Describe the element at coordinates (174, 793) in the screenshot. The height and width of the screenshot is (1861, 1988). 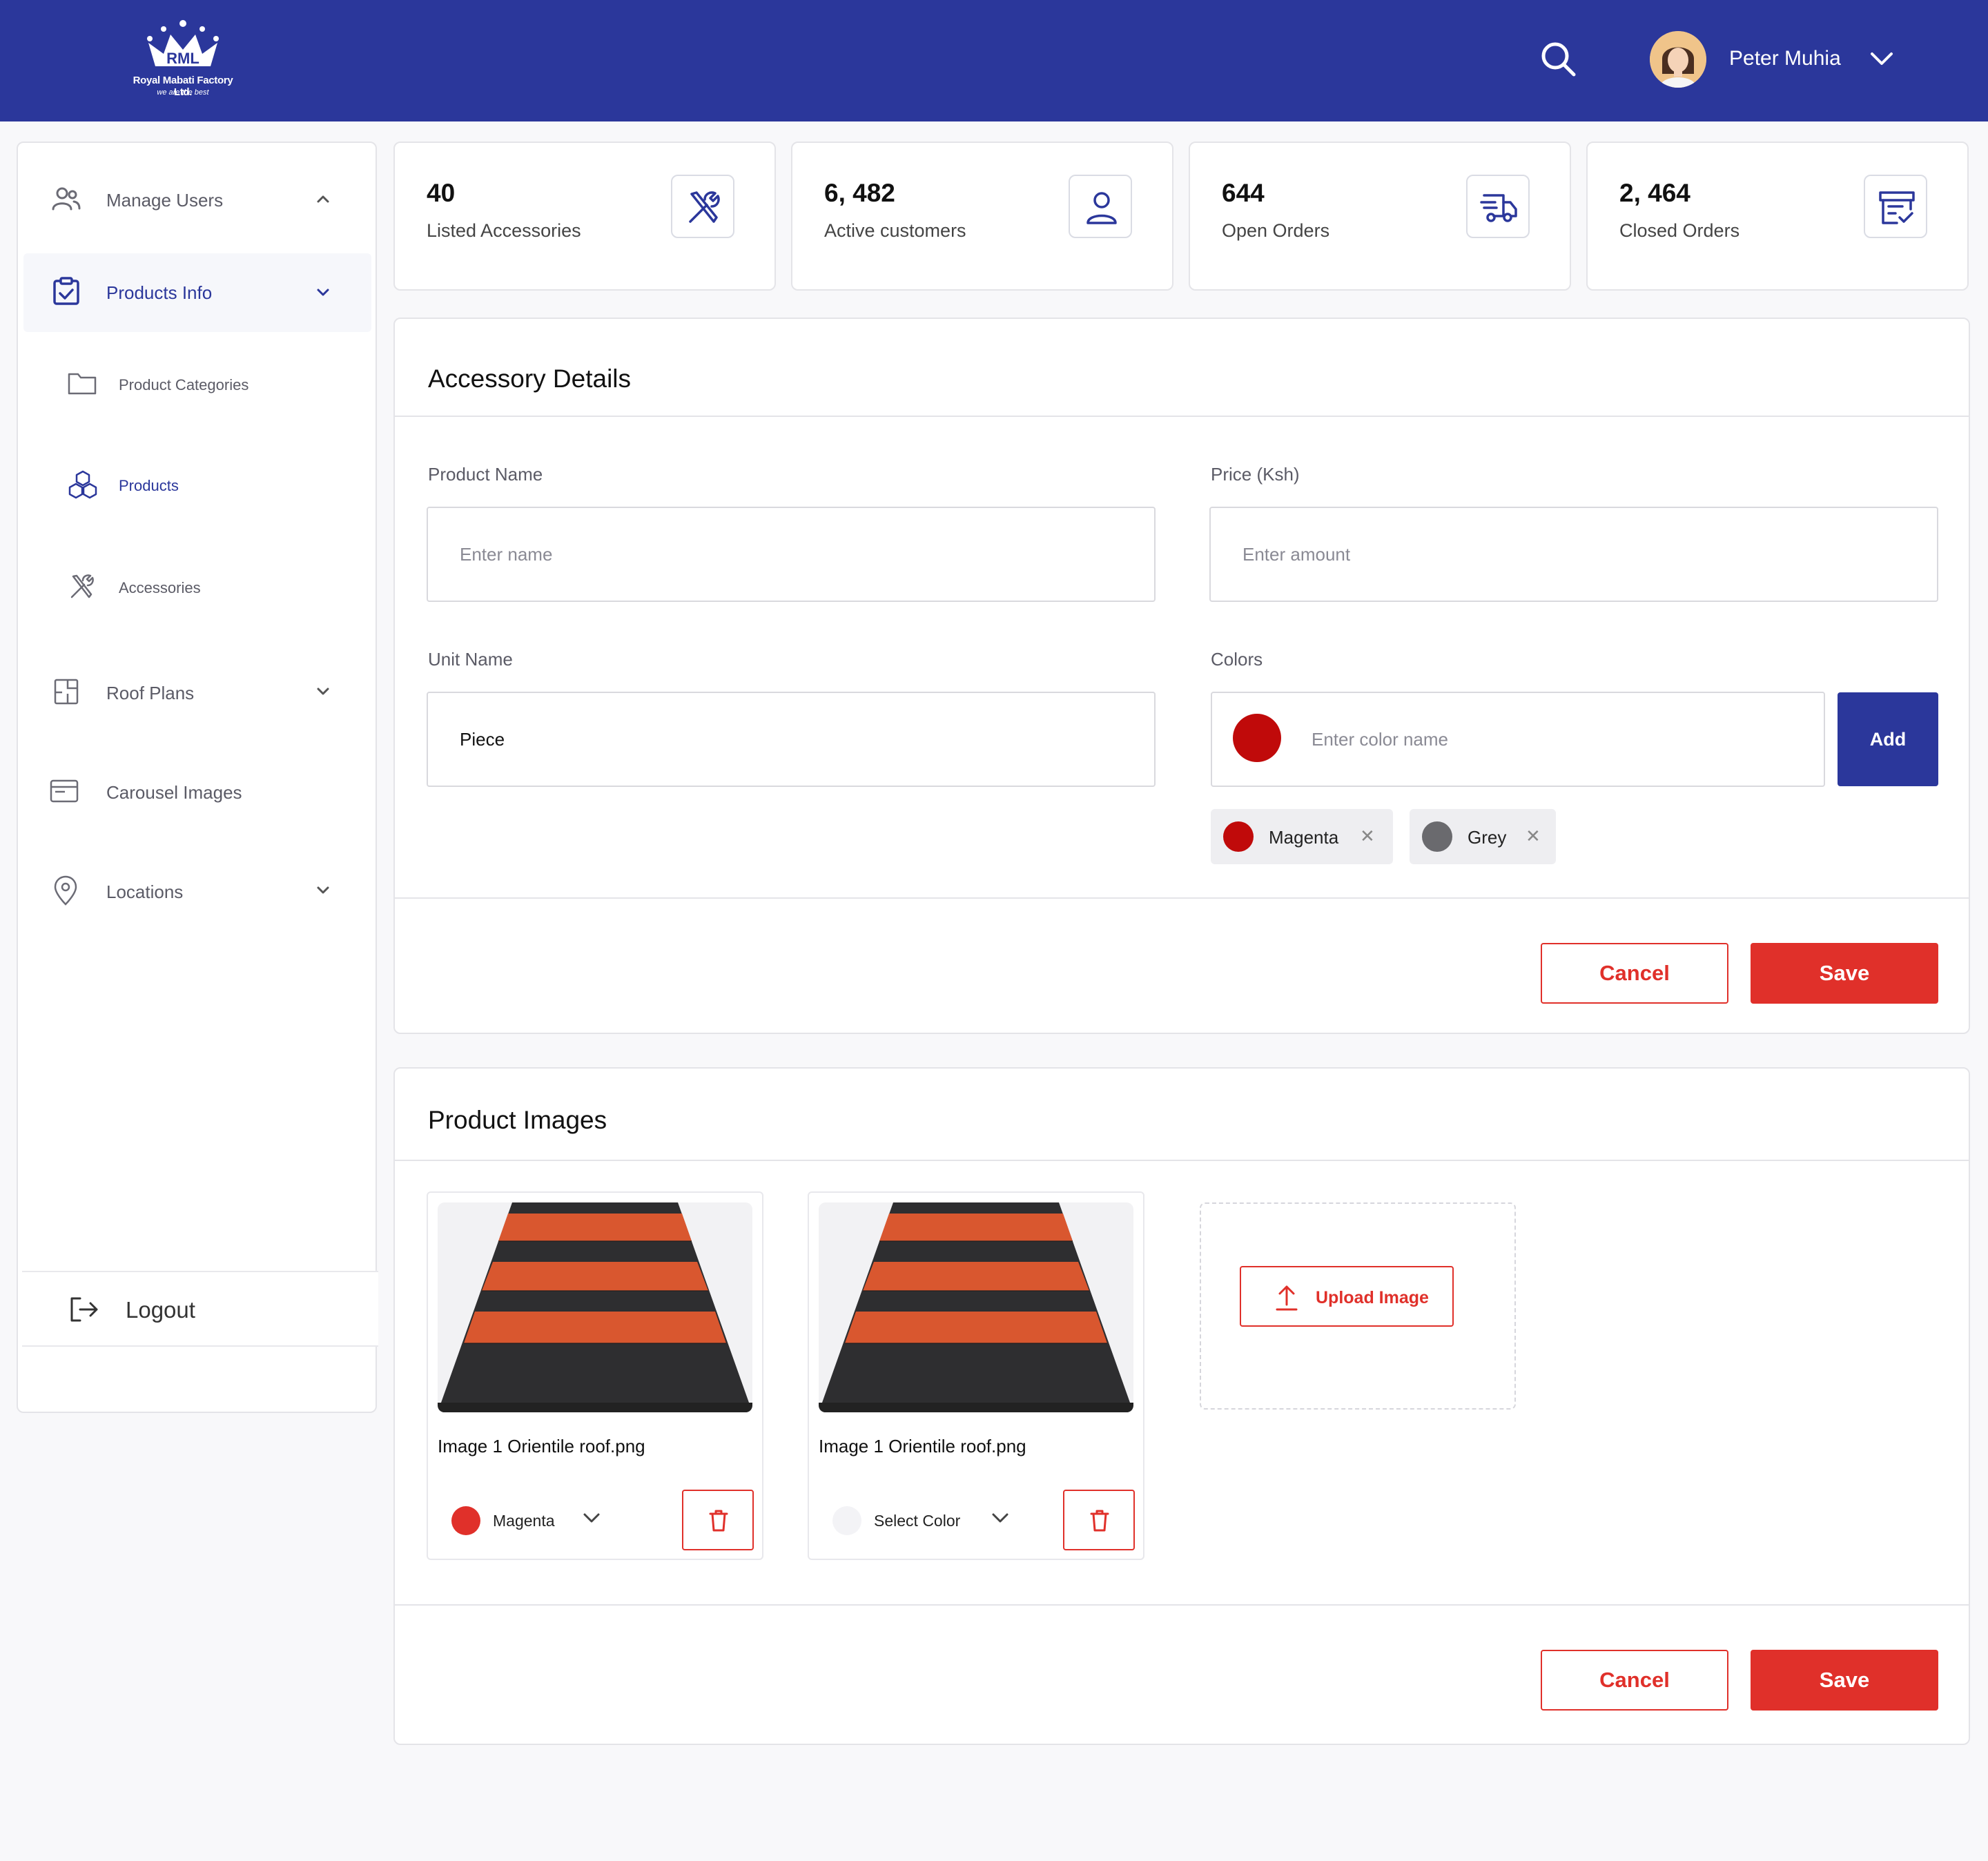
I see `sidebar-item-label: Carousel Images` at that location.